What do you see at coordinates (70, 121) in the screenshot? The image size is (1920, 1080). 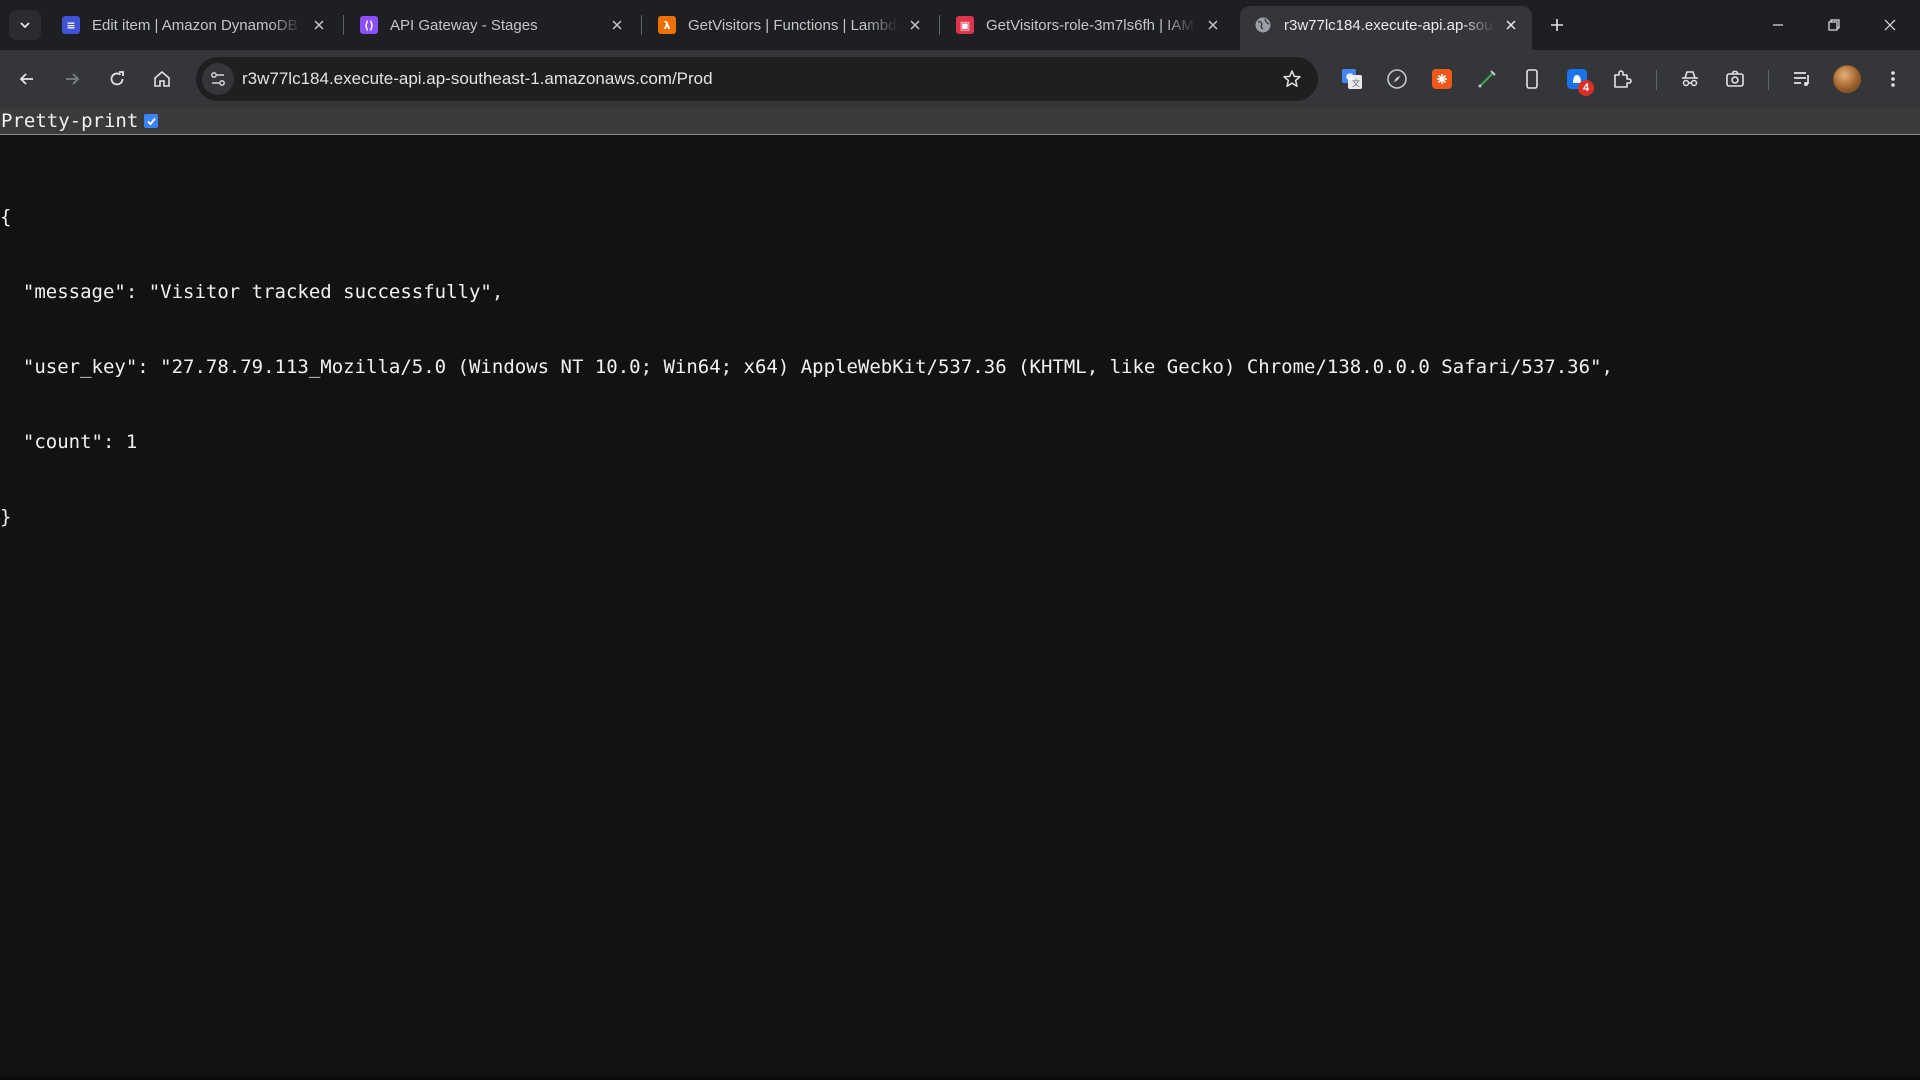 I see `pretty-print-label: Pretty-print` at bounding box center [70, 121].